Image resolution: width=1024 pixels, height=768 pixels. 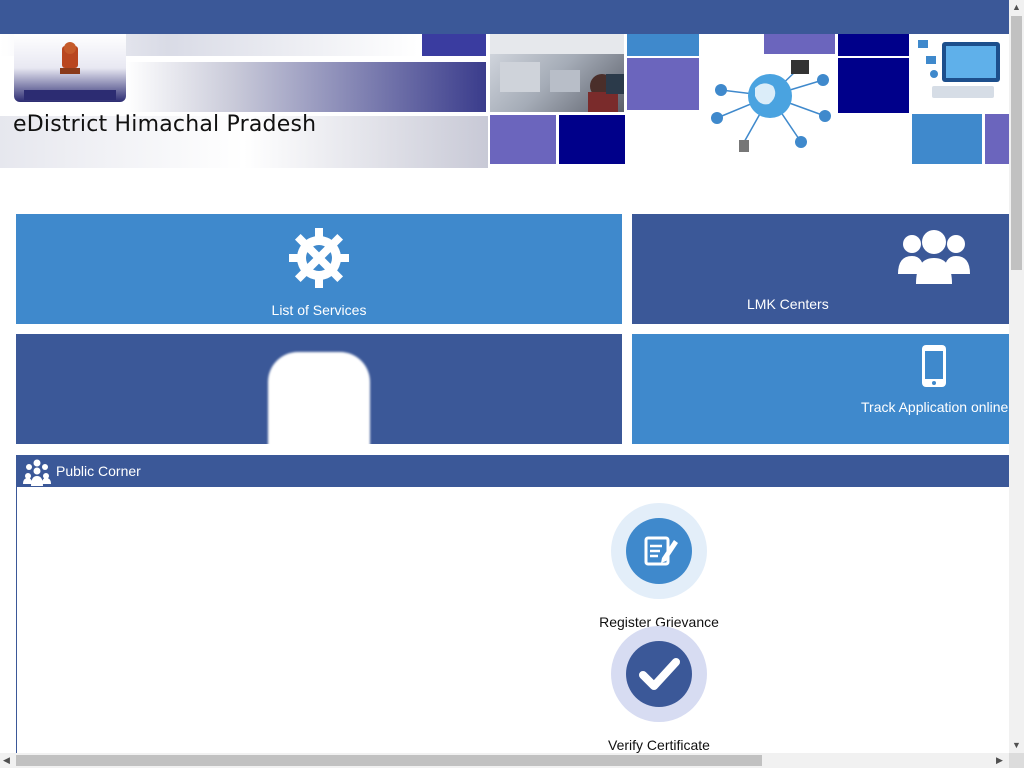 I want to click on scrollbar-corner, so click(x=1016, y=760).